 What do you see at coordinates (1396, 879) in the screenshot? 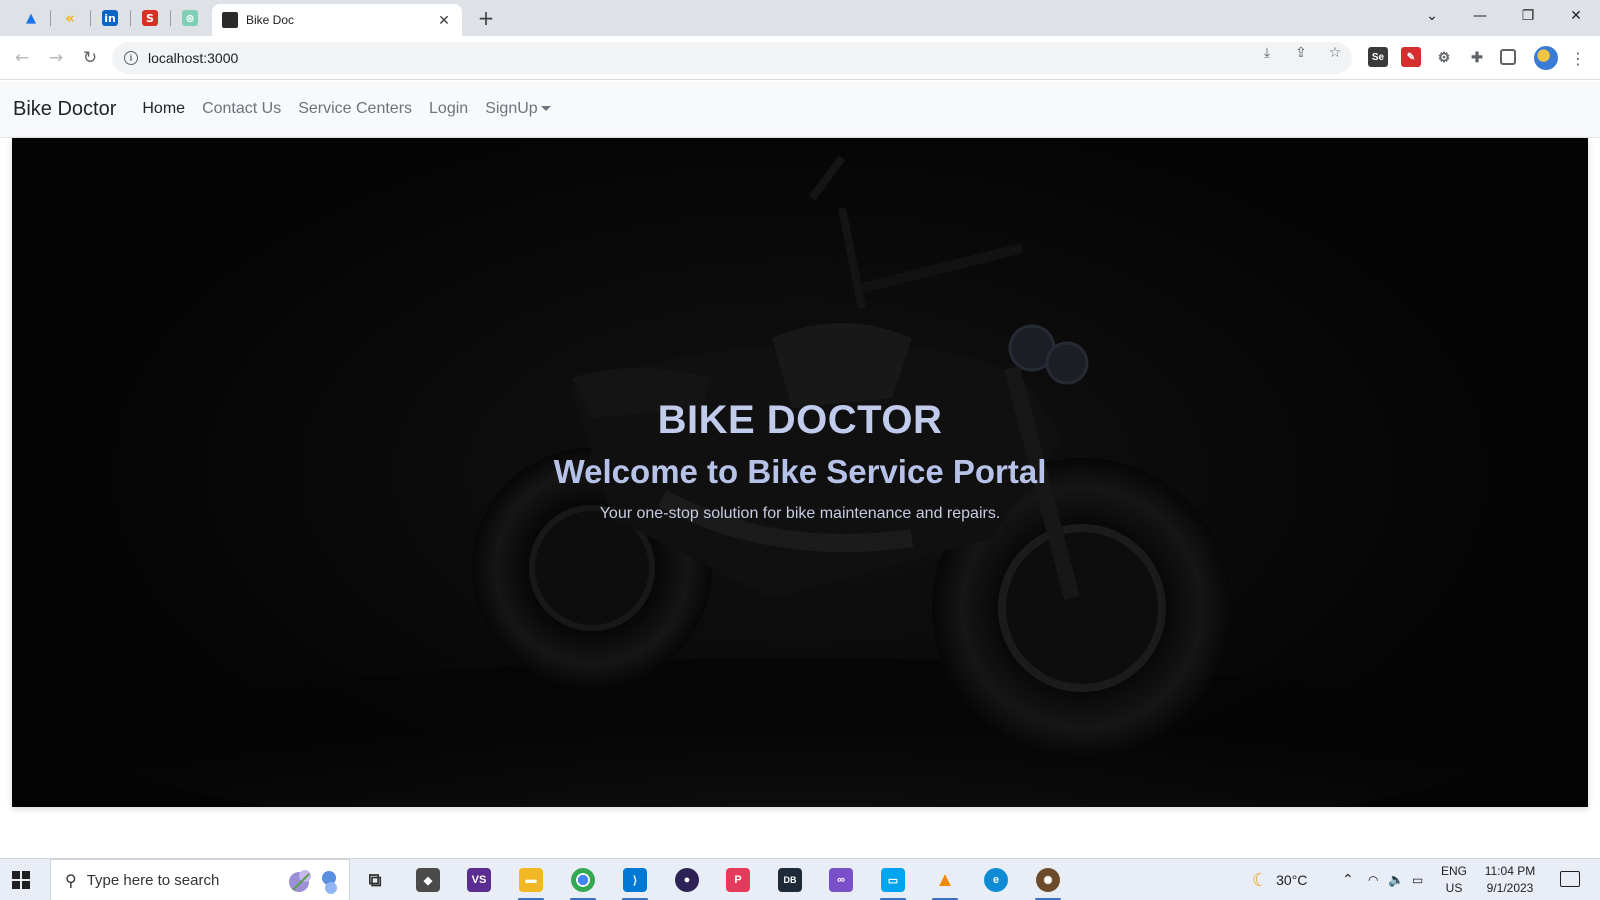
I see `volume-icon: 🔈` at bounding box center [1396, 879].